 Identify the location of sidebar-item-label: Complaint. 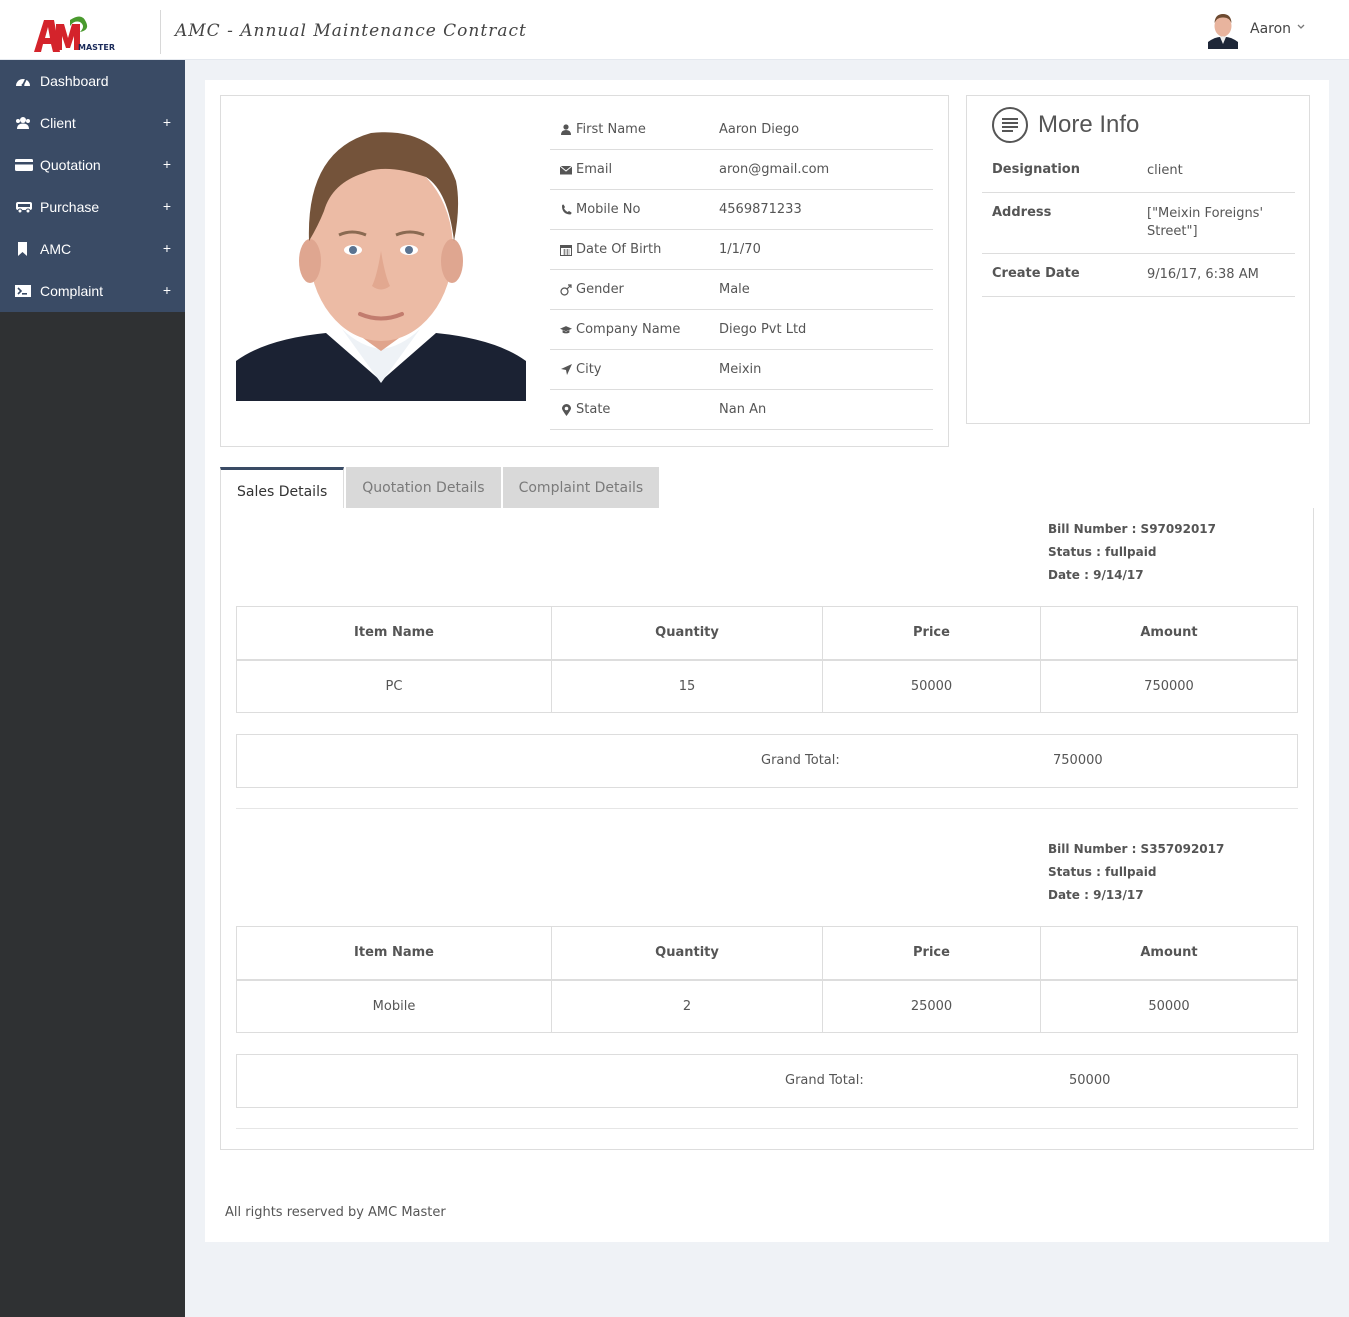
(72, 291).